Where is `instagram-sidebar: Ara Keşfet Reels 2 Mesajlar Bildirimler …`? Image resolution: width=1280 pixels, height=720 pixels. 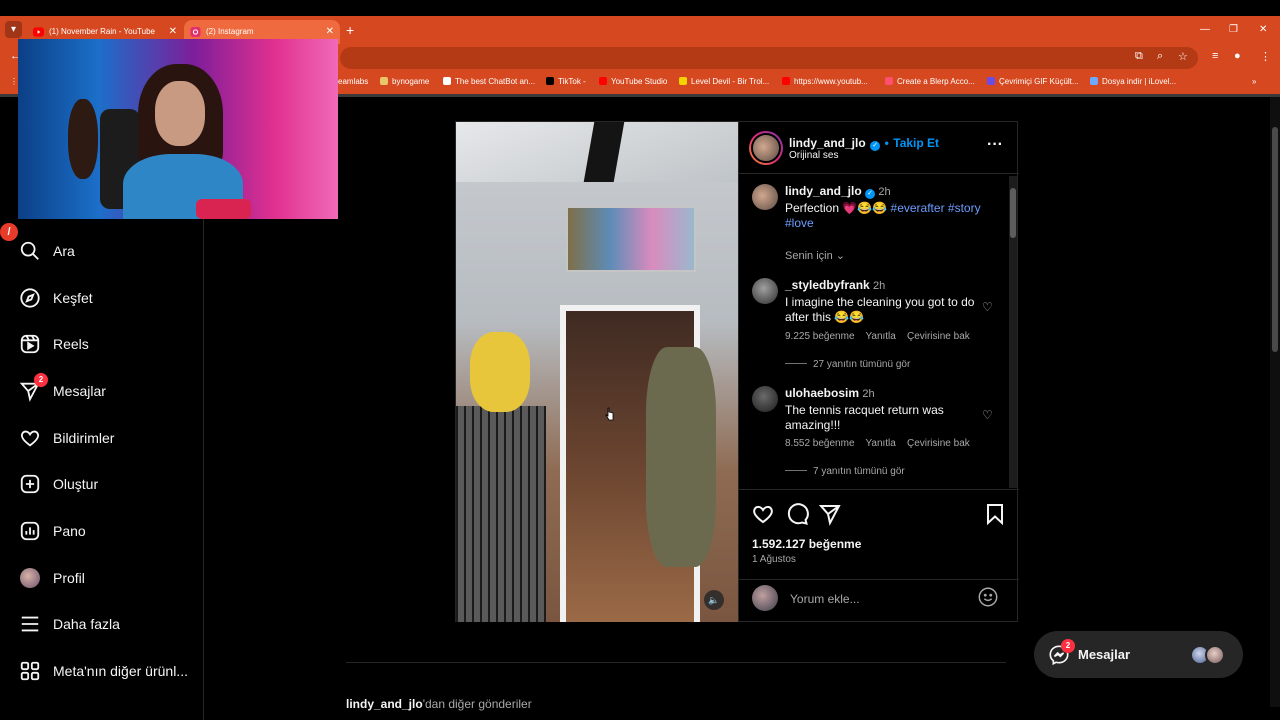 instagram-sidebar: Ara Keşfet Reels 2 Mesajlar Bildirimler … is located at coordinates (102, 469).